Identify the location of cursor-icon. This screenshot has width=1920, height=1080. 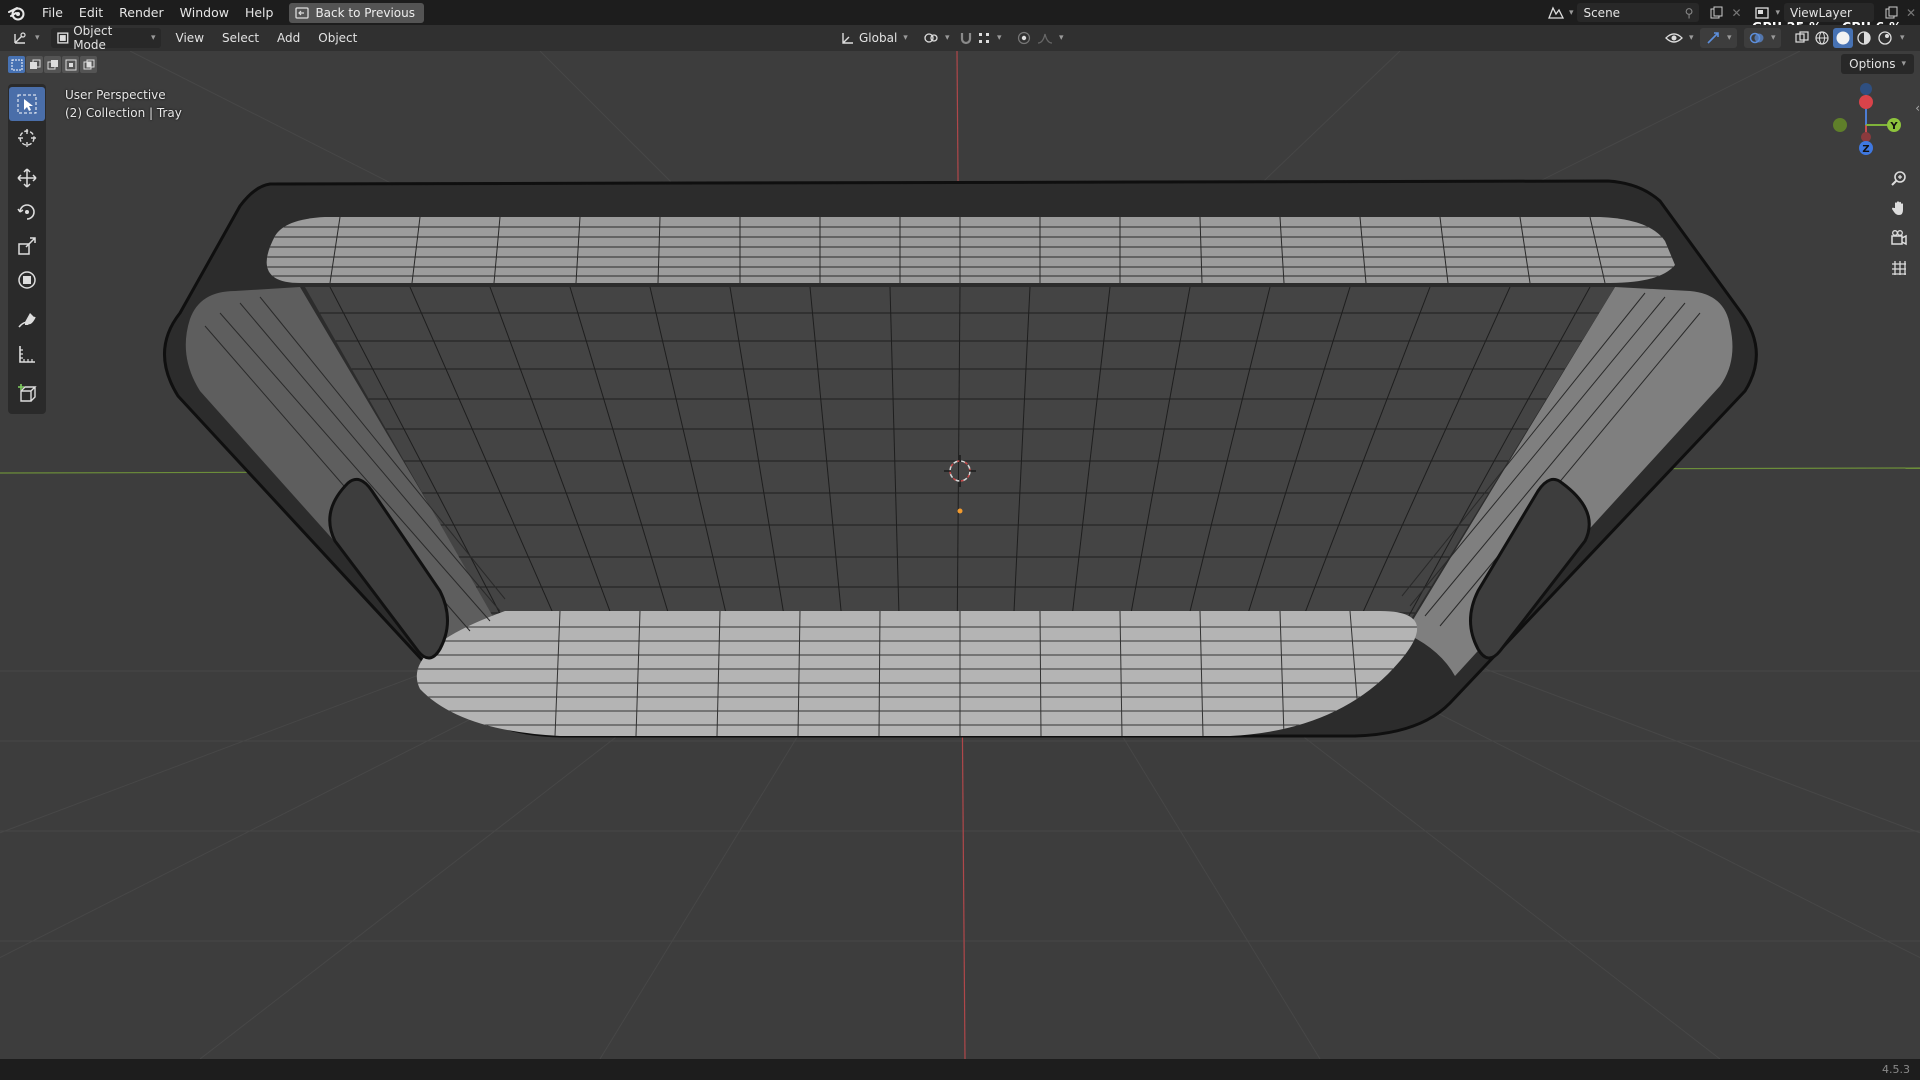
(27, 138).